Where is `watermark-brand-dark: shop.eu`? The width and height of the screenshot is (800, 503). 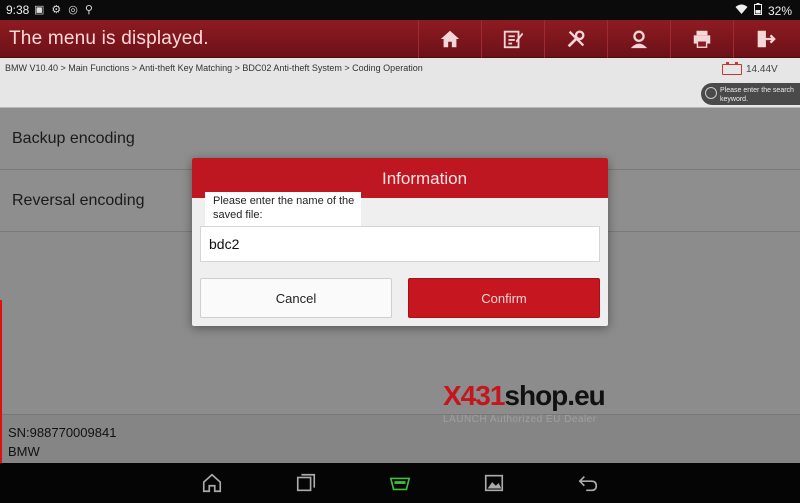
watermark-brand-dark: shop.eu is located at coordinates (554, 395).